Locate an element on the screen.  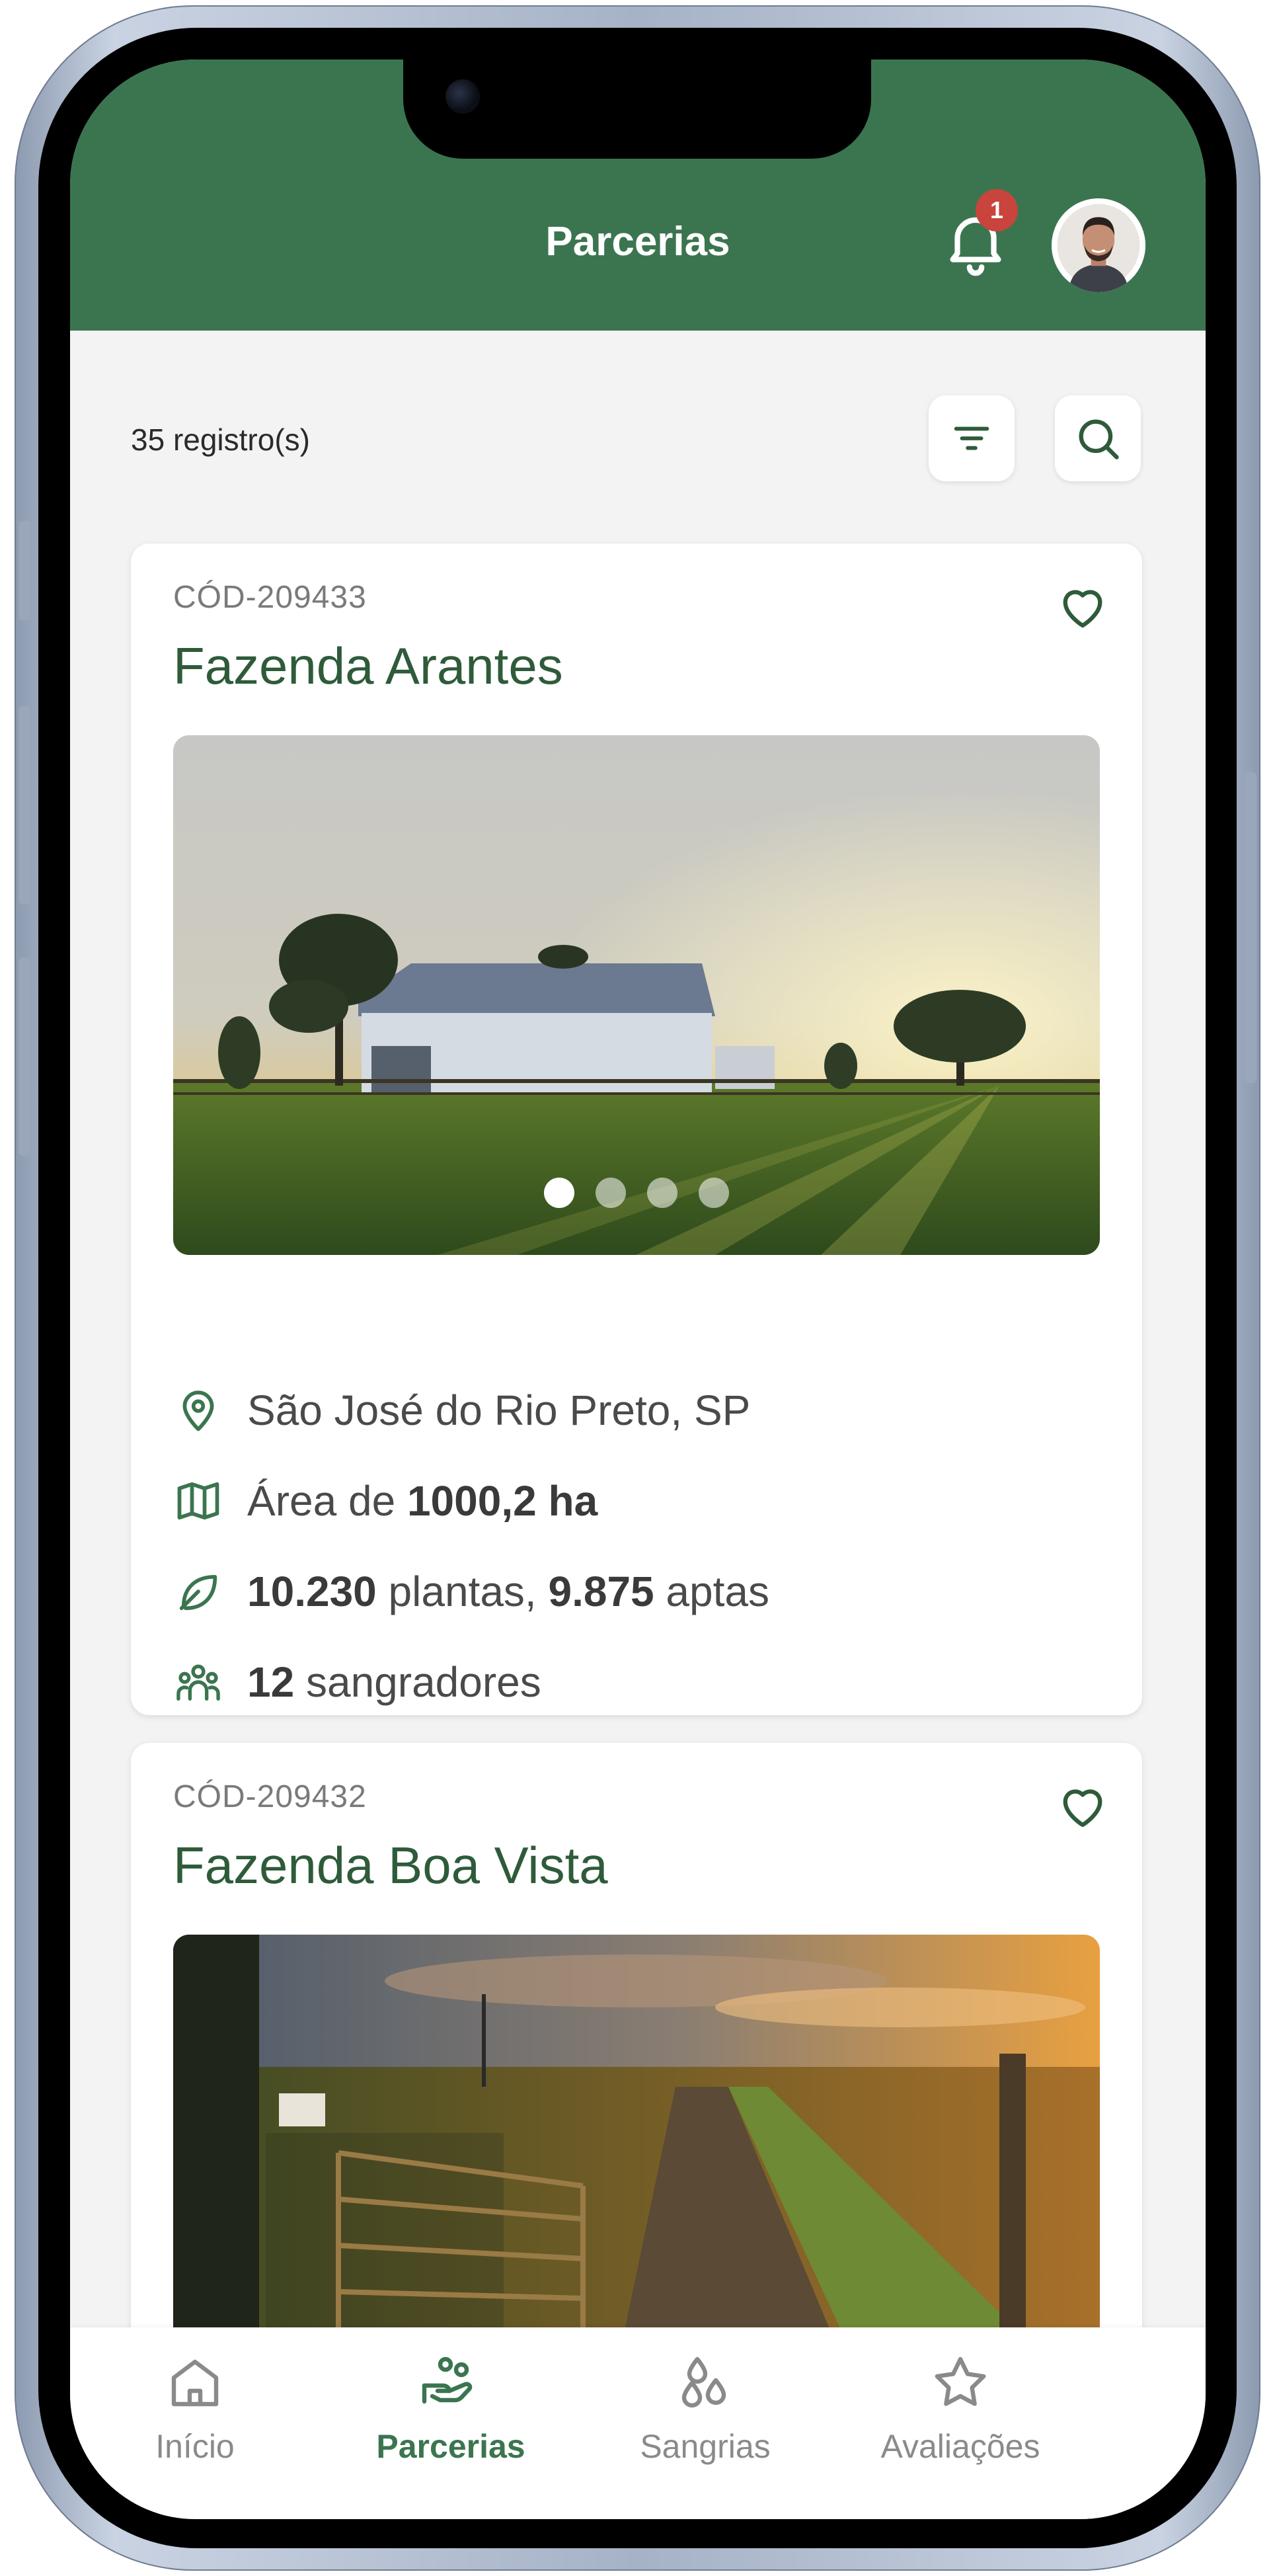
location-pin-icon is located at coordinates (198, 1411).